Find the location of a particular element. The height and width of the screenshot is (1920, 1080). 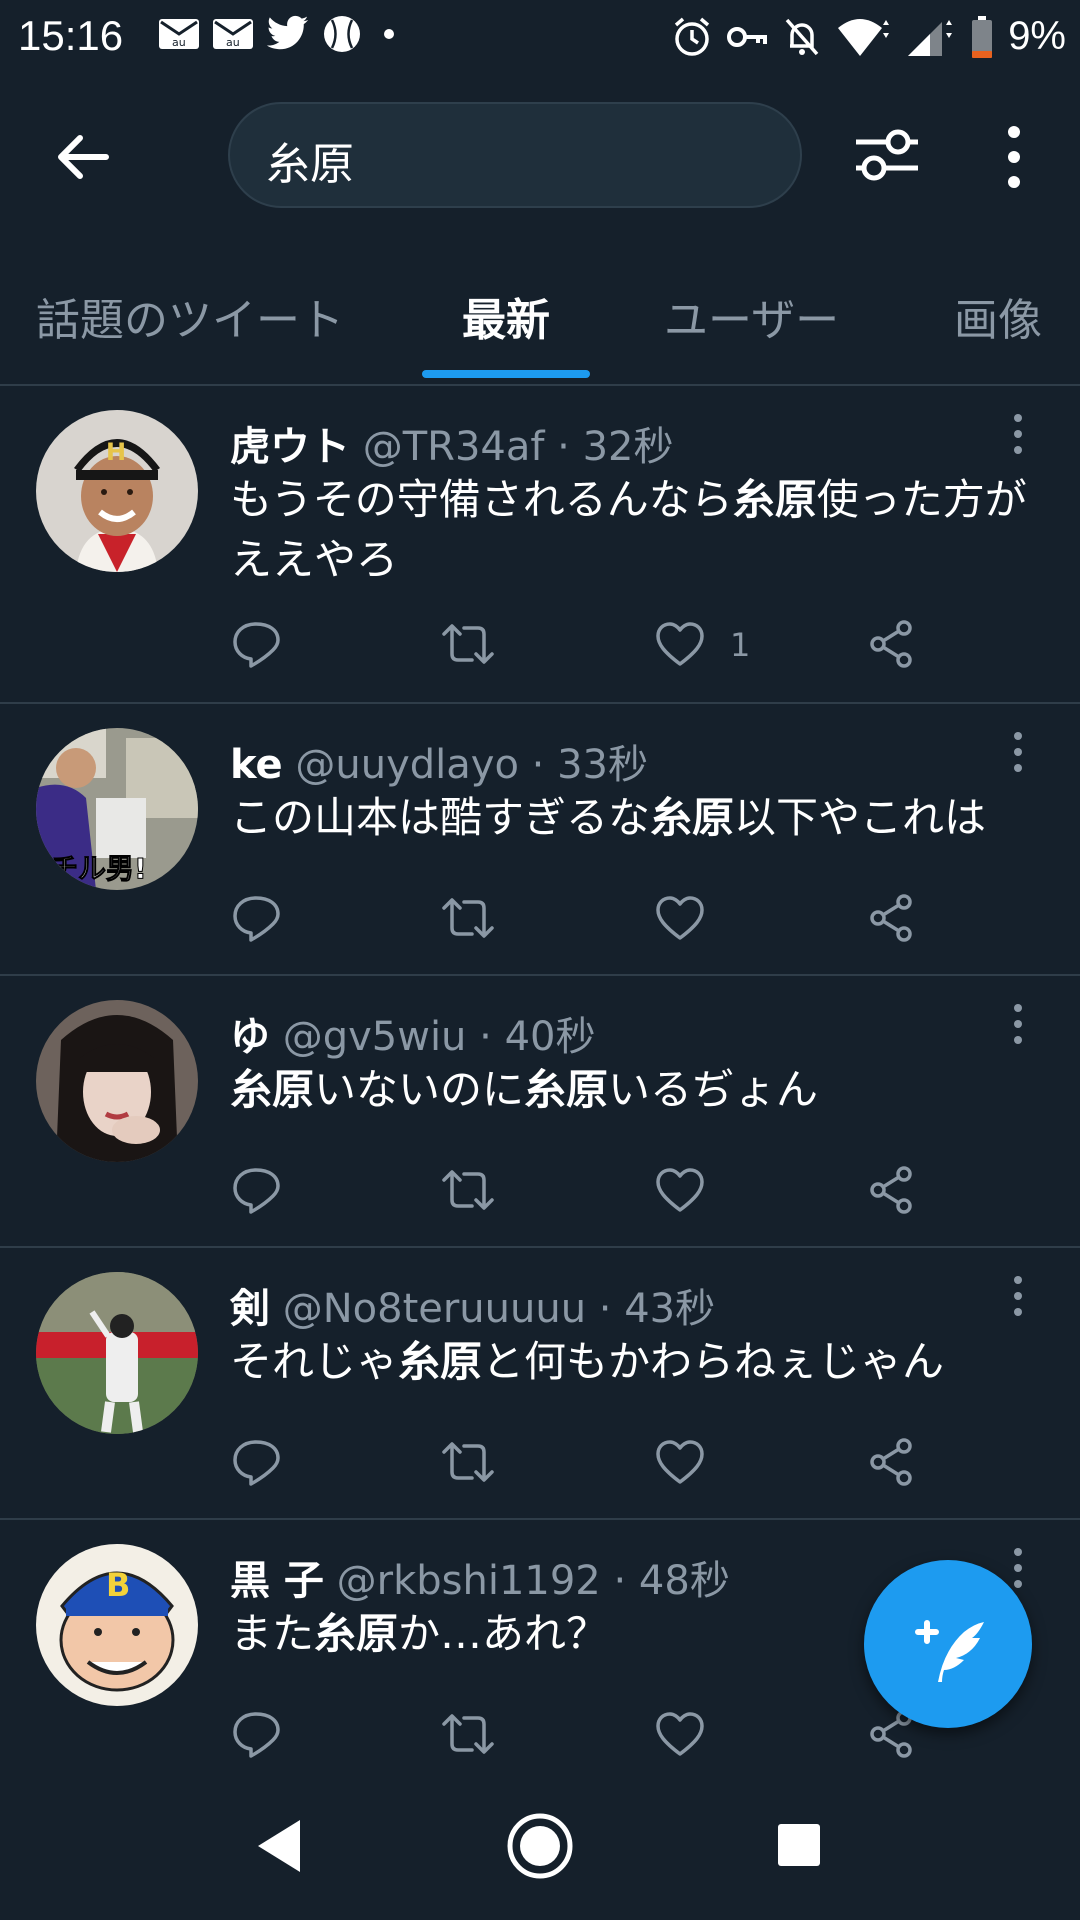

tweet: ゆ @gv5wiu · 40秒 糸原いないのに糸原いるぢょん is located at coordinates (540, 1112).